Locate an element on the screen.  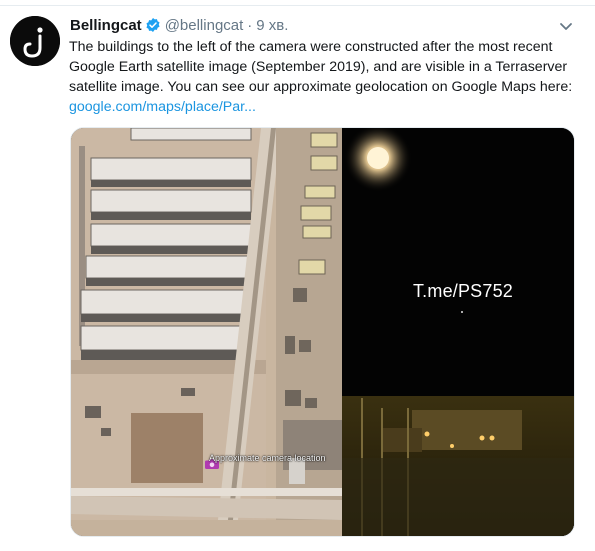
bellingcat-logo-icon is located at coordinates (35, 41).